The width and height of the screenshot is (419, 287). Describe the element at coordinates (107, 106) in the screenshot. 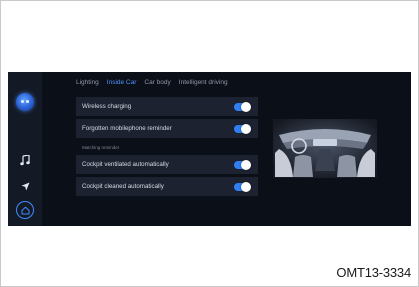

I see `wireless-charging-label: Wireless charging` at that location.